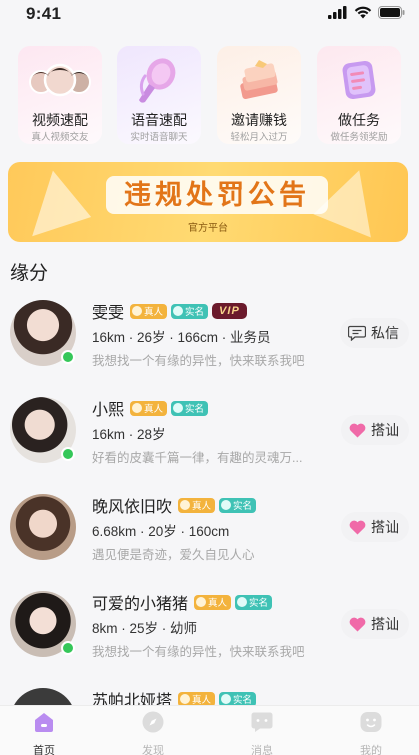 The width and height of the screenshot is (419, 755). What do you see at coordinates (43, 527) in the screenshot?
I see `avatar` at bounding box center [43, 527].